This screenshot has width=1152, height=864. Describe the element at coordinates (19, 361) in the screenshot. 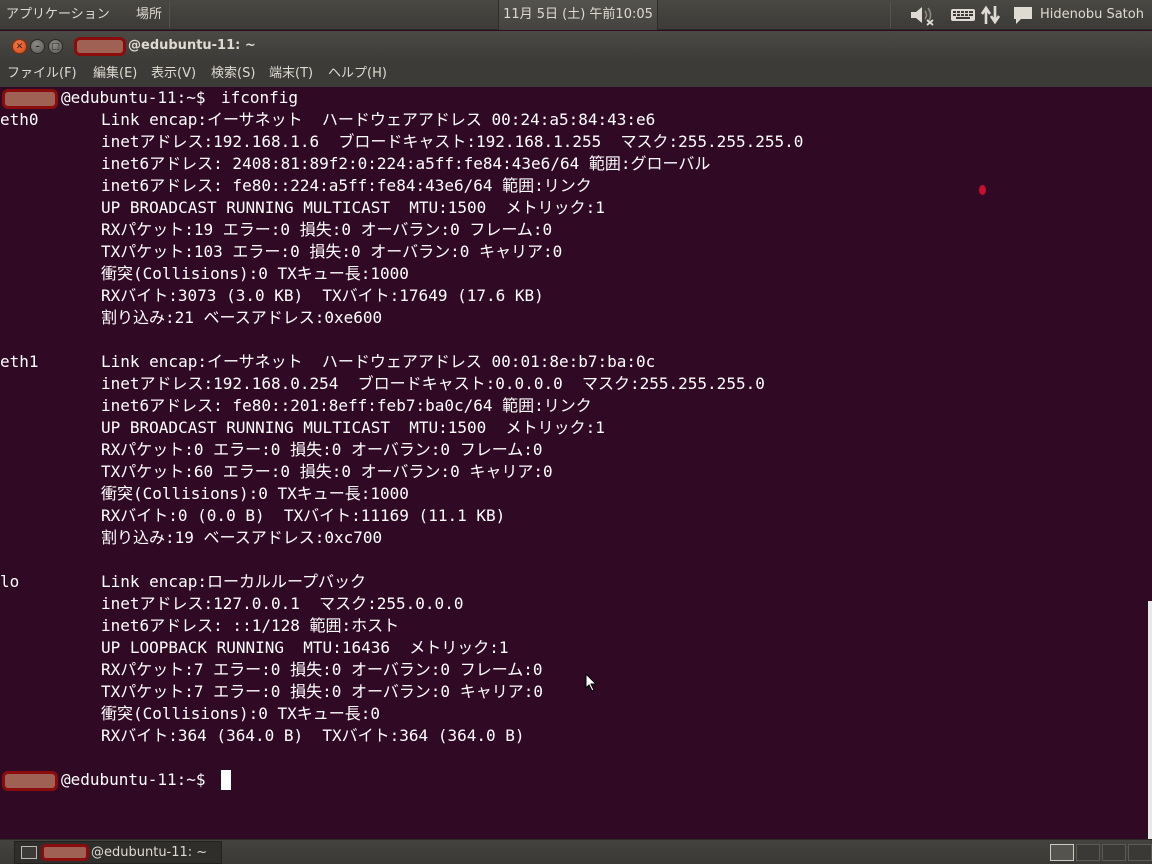

I see `interface-name: eth1` at that location.